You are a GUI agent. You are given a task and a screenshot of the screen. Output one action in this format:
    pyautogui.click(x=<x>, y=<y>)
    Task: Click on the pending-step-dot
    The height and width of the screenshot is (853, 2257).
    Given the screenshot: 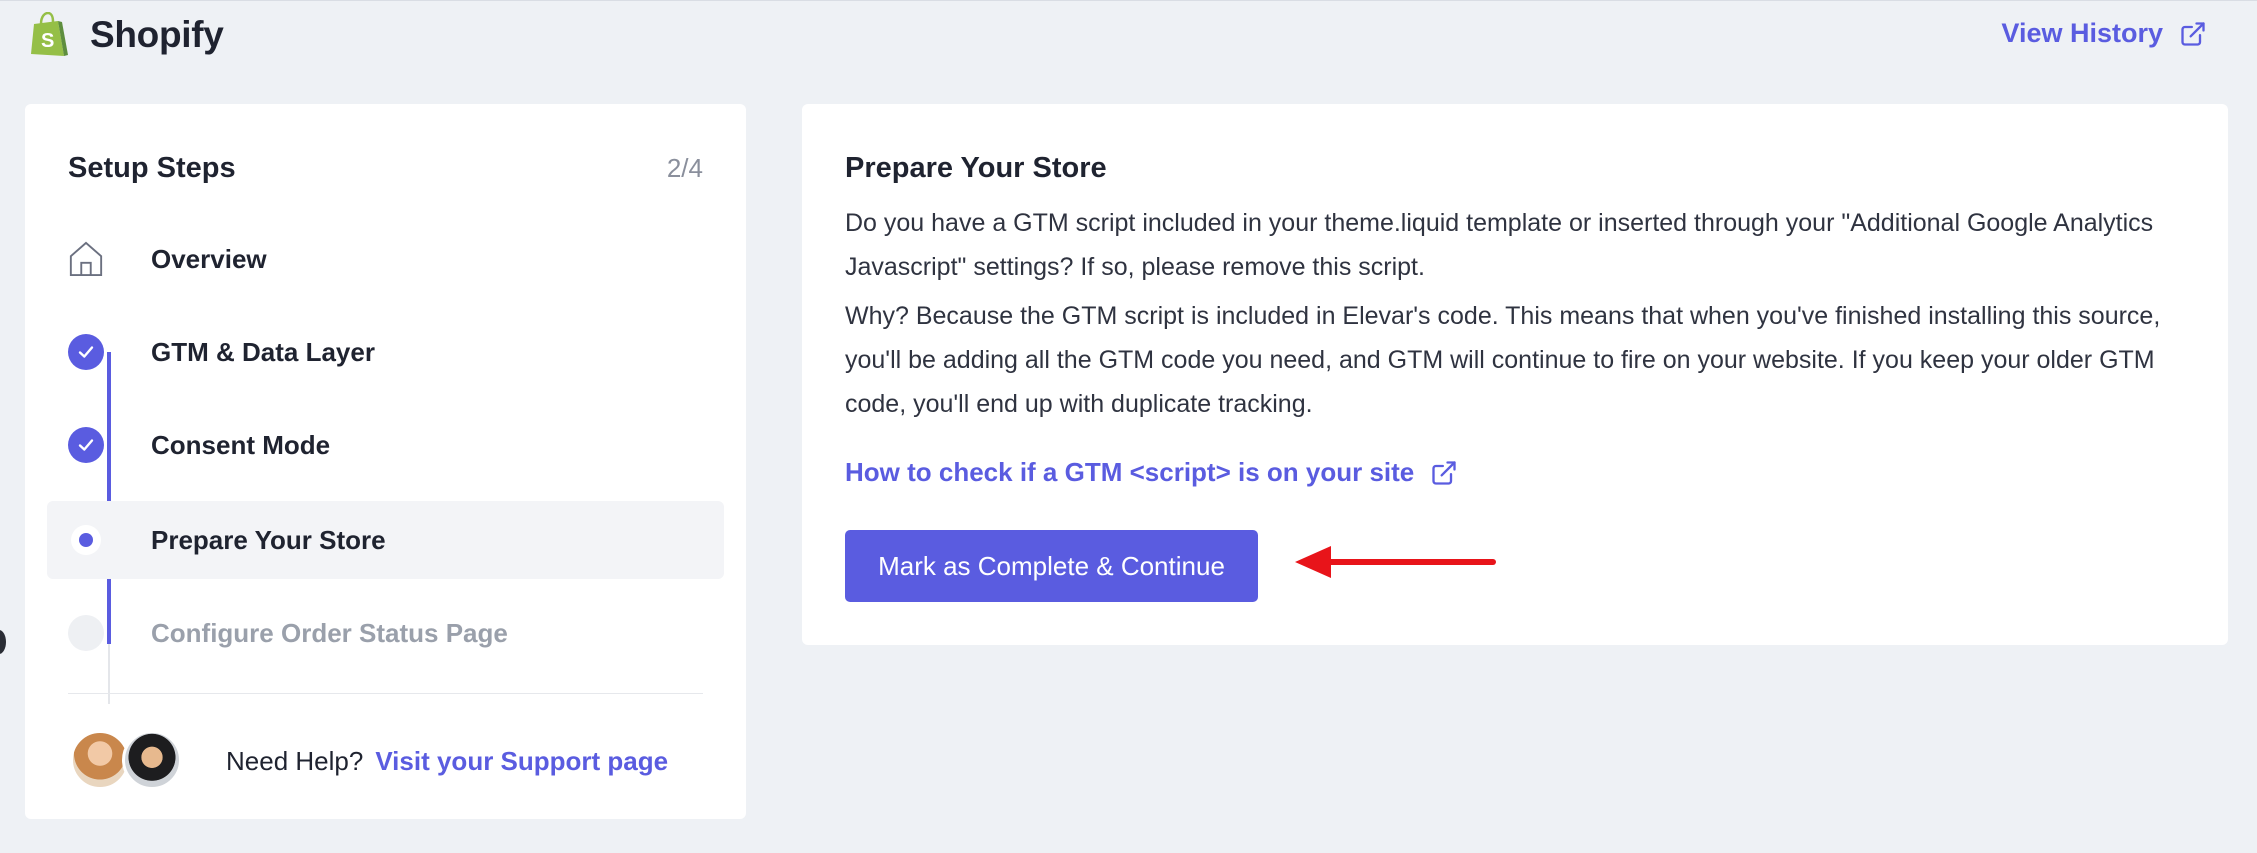 What is the action you would take?
    pyautogui.click(x=86, y=633)
    